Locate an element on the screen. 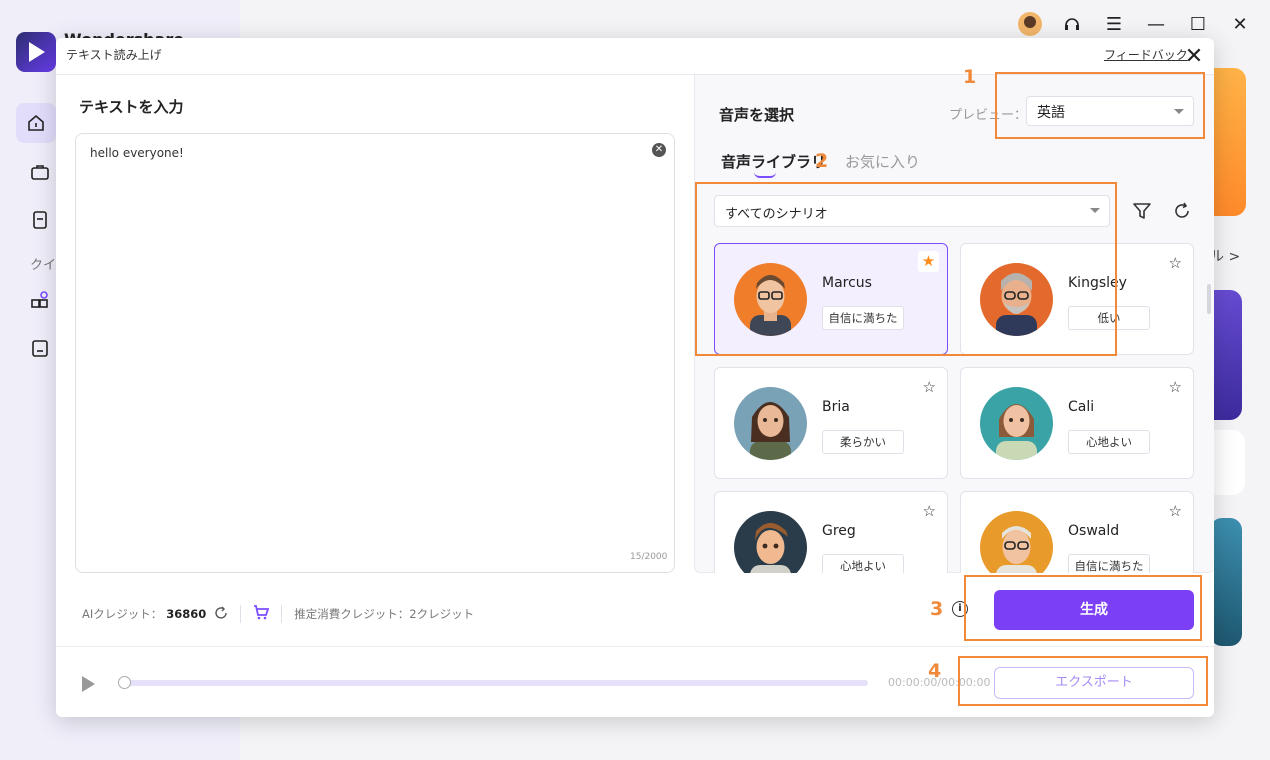  voice-card-bria: Bria 柔らかい ☆ is located at coordinates (831, 423).